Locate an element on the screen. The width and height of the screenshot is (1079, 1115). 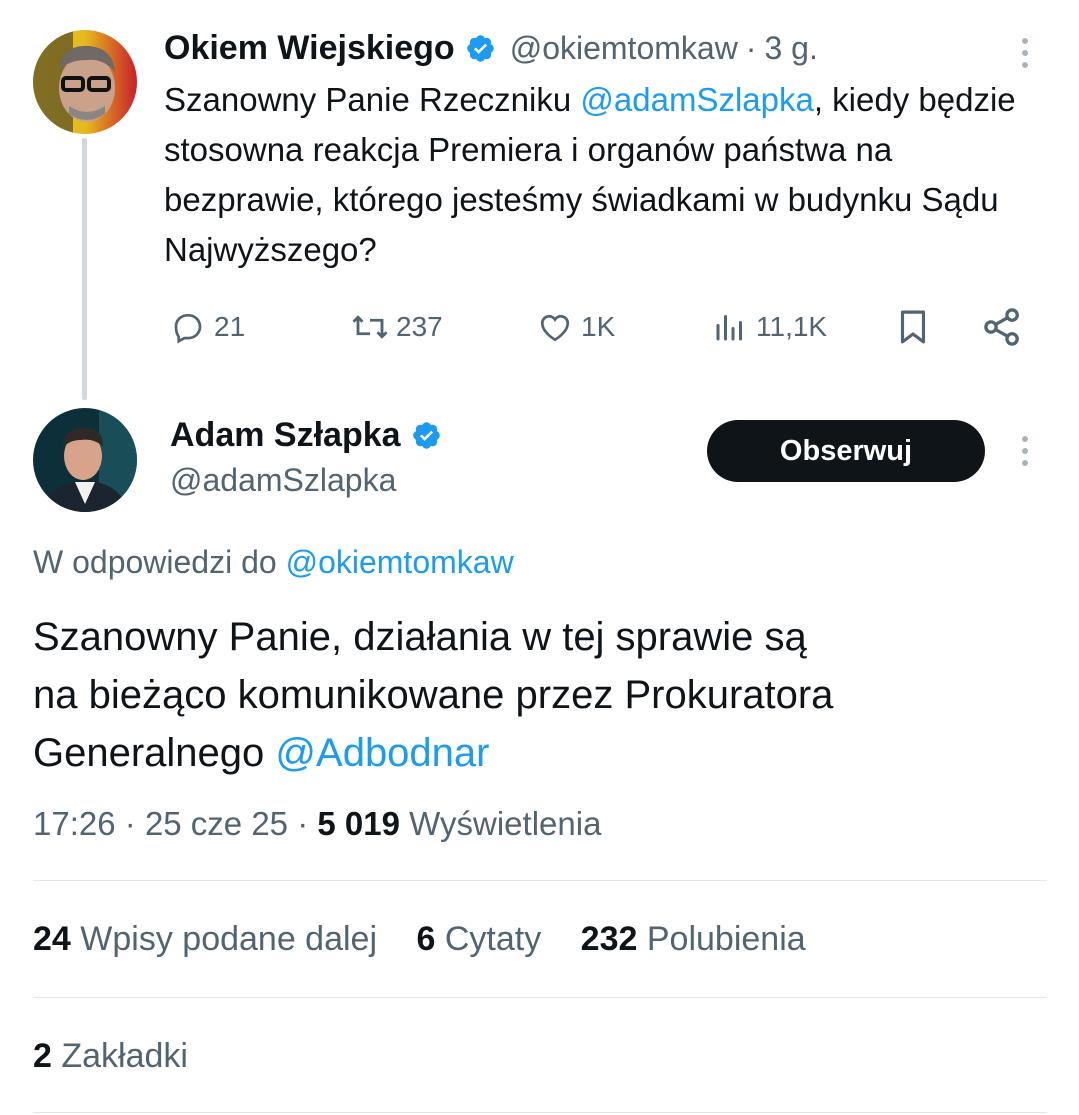
bookmarks-stat-count: 2 is located at coordinates (42, 1056).